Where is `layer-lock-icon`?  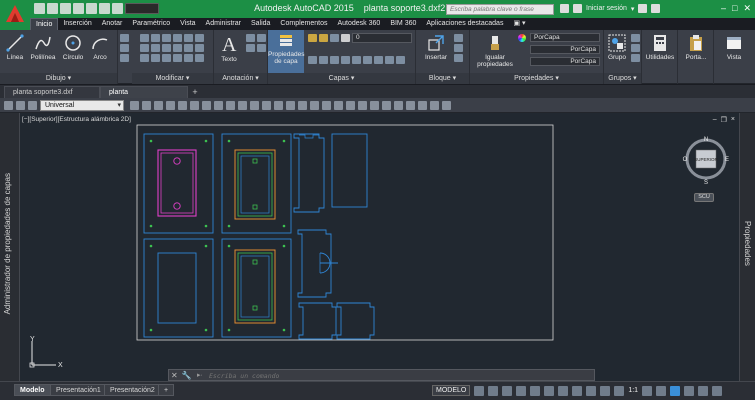
layer-lock-icon is located at coordinates (345, 60).